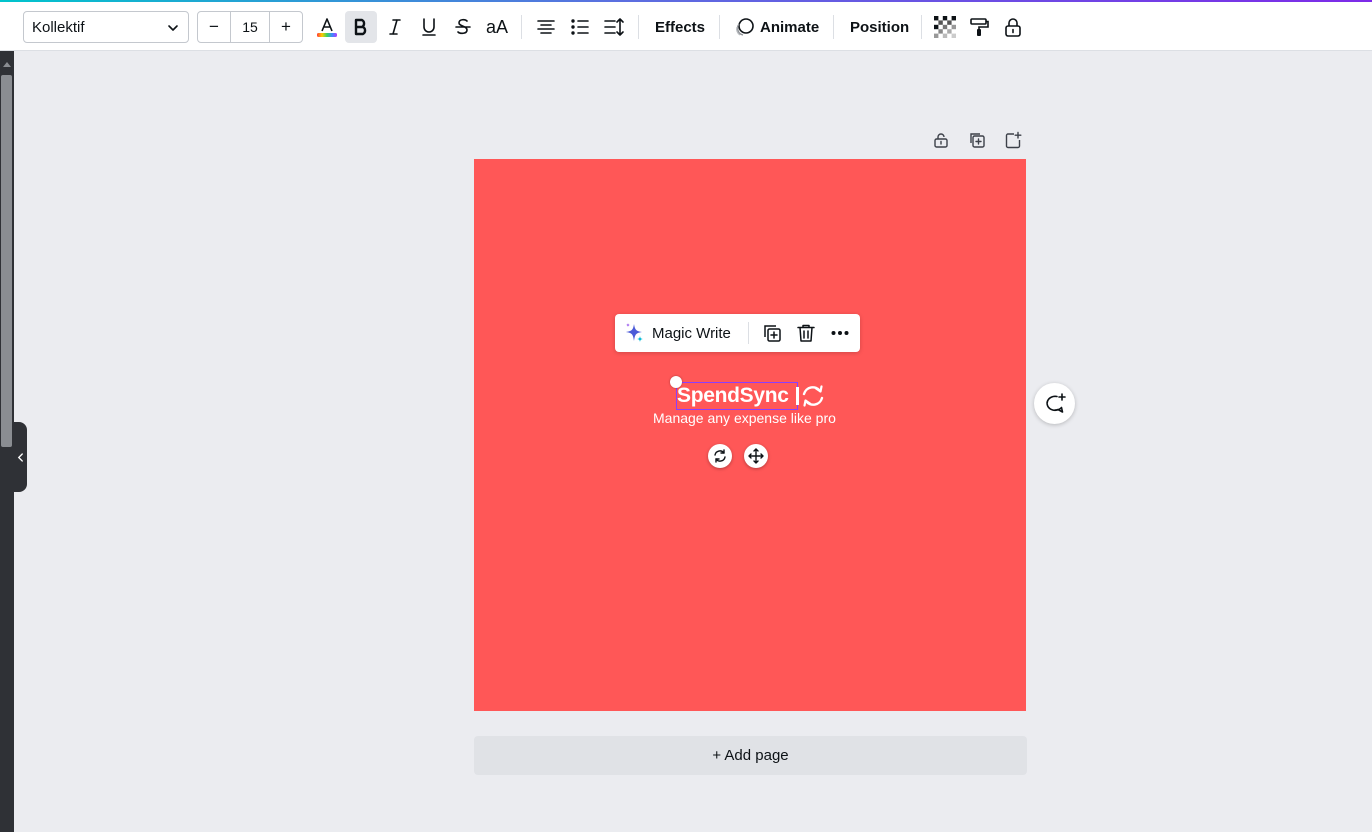  I want to click on font-size-input: 15, so click(250, 27).